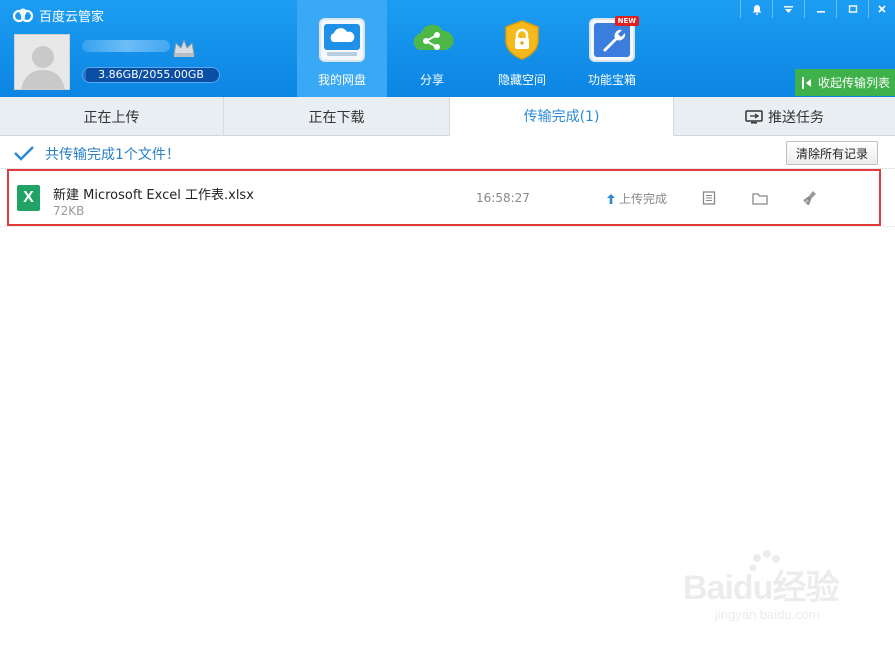  I want to click on bell-icon, so click(756, 9).